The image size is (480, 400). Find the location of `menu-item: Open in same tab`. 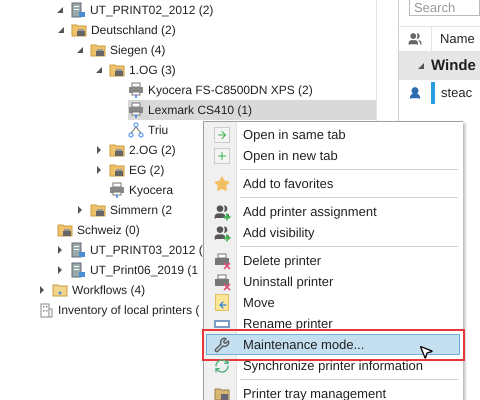

menu-item: Open in same tab is located at coordinates (333, 134).